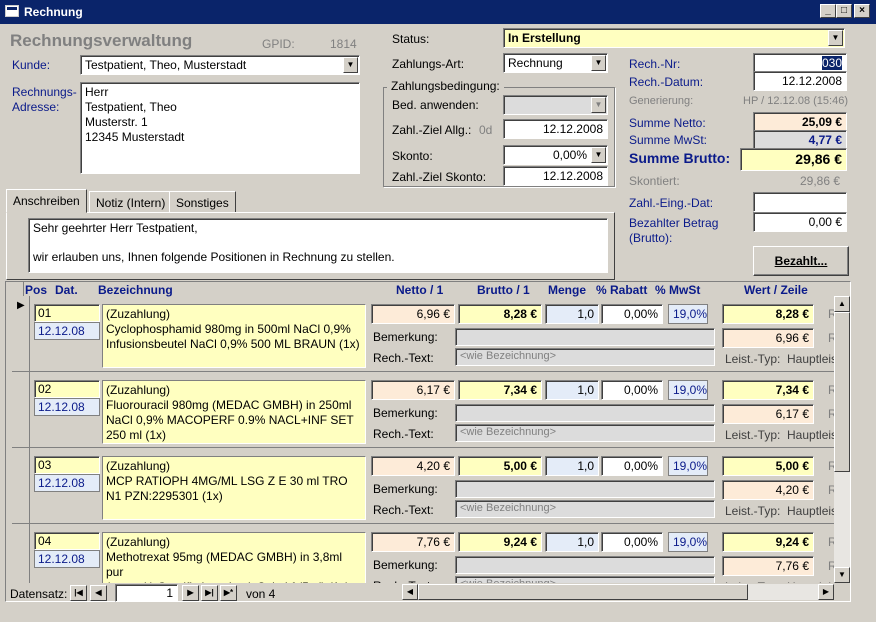  What do you see at coordinates (828, 11) in the screenshot?
I see `minimize-button: _` at bounding box center [828, 11].